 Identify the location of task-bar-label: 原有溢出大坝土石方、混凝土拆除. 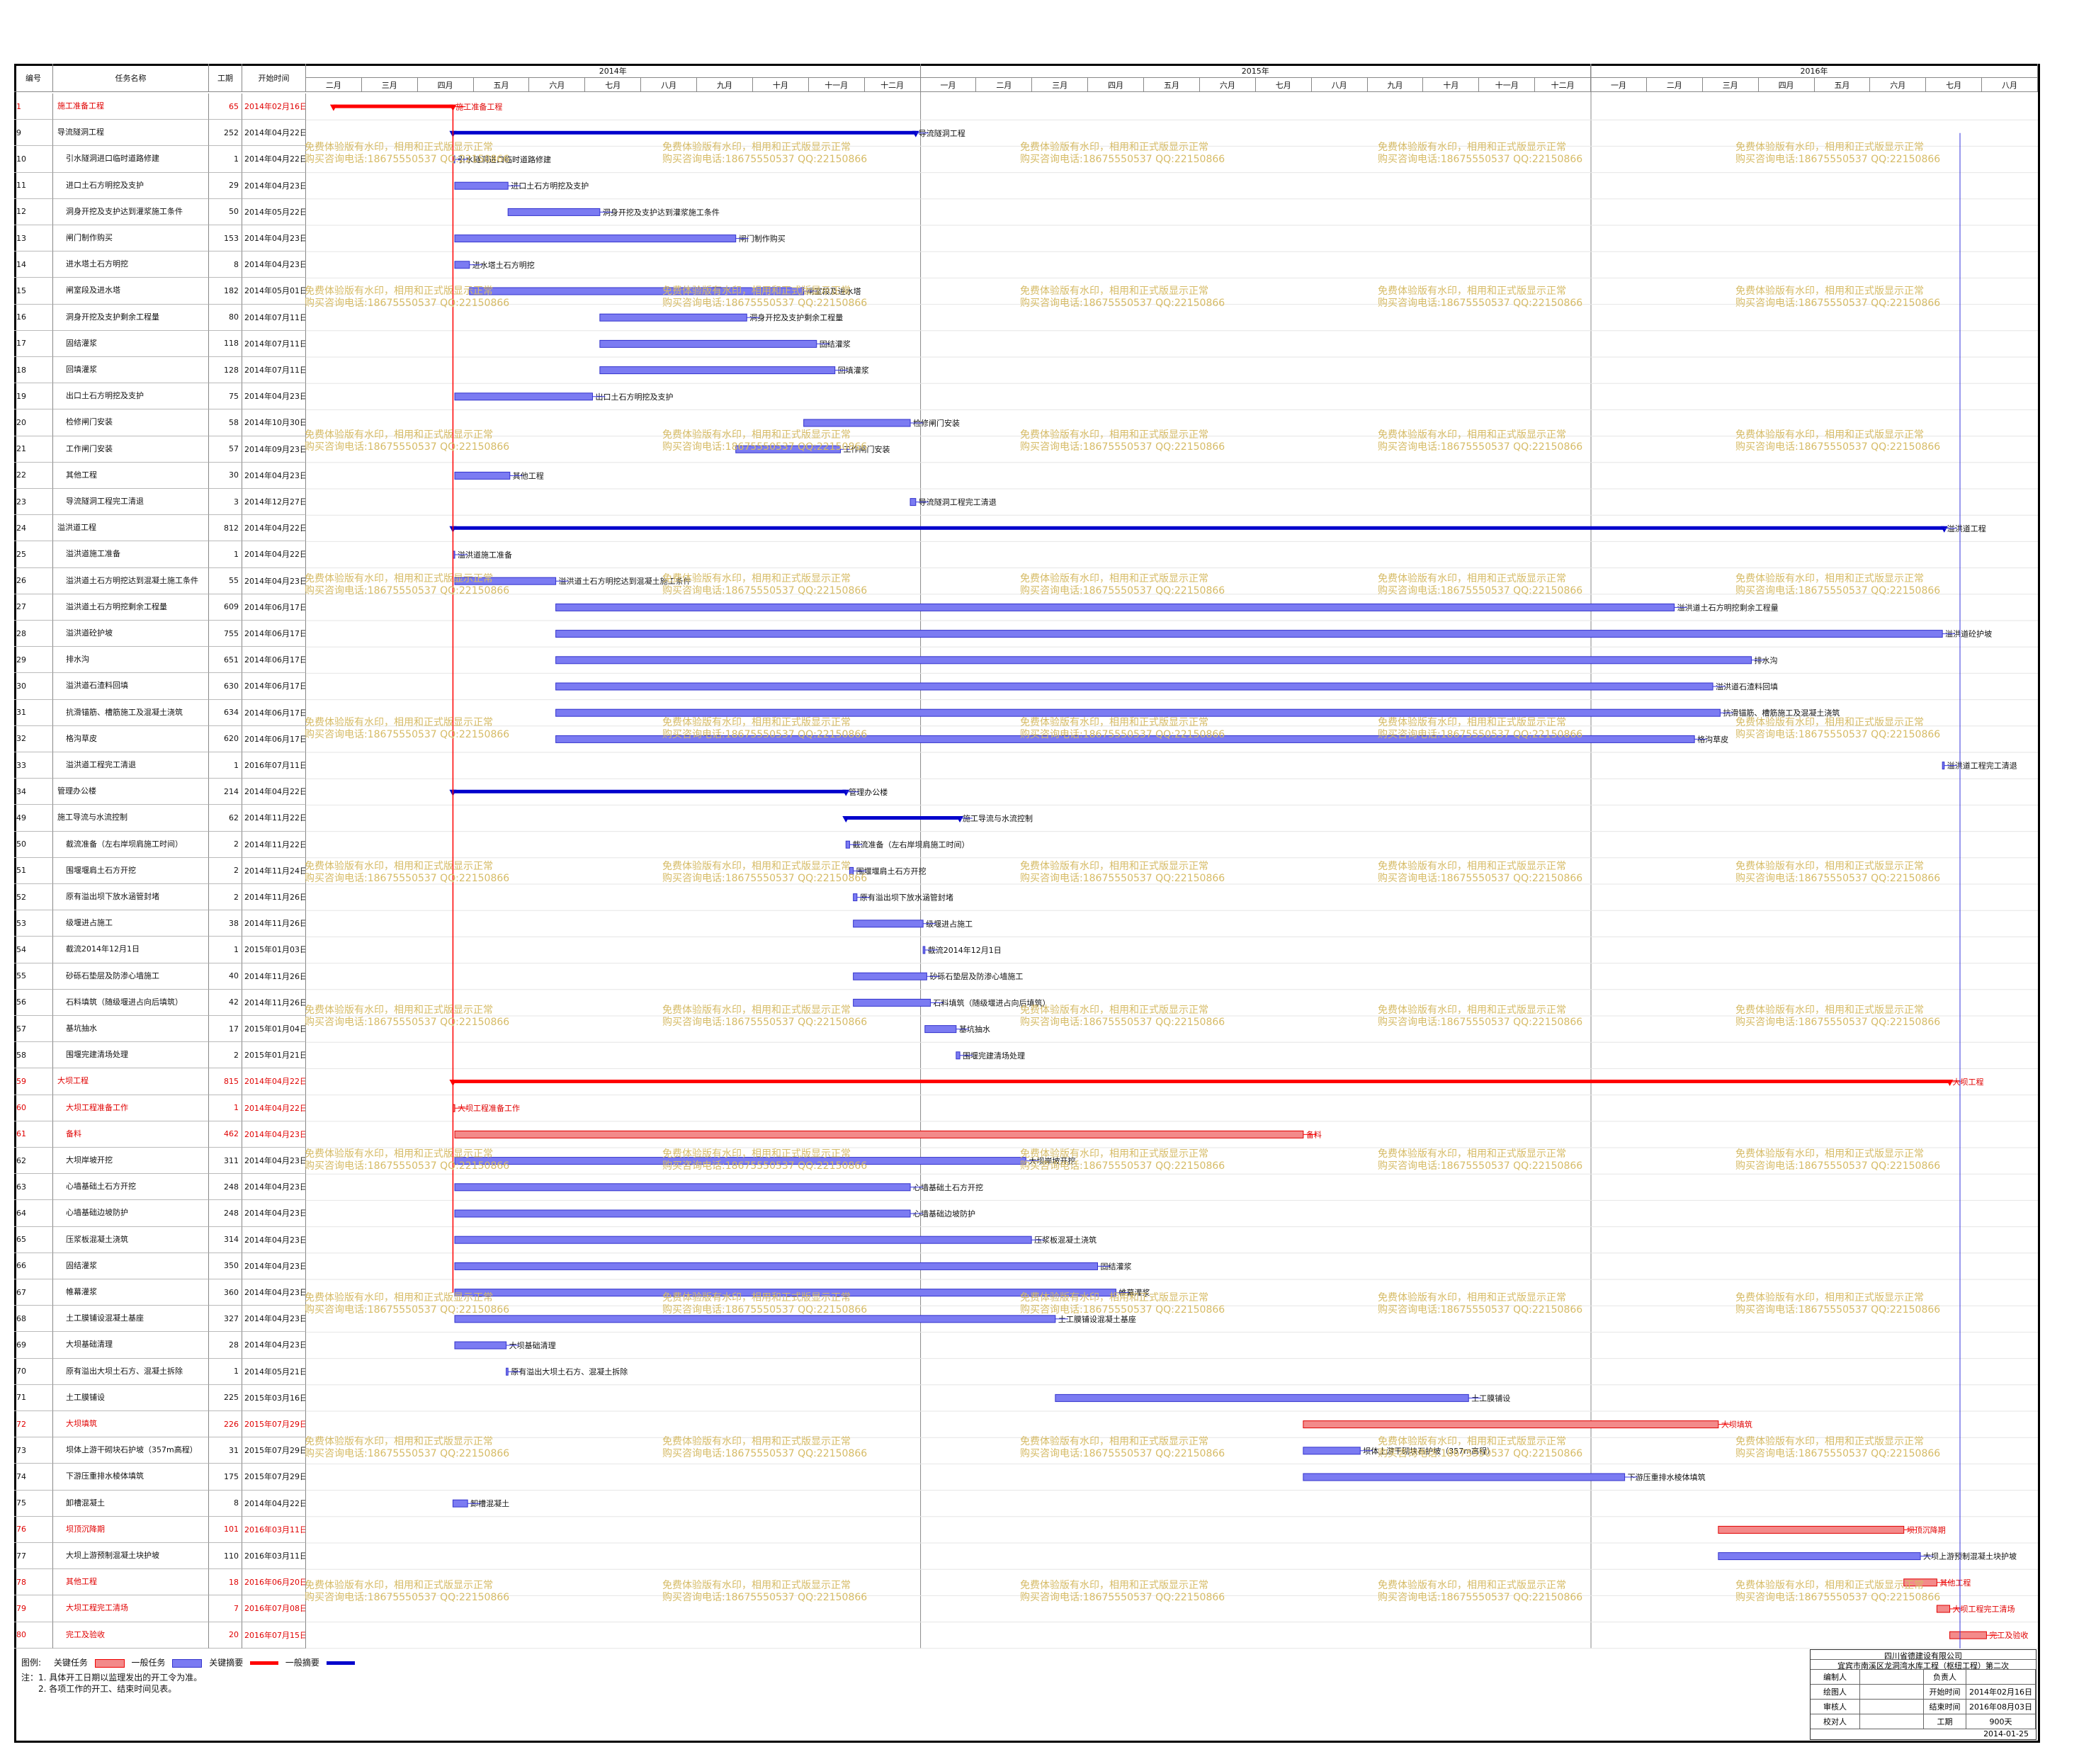
(570, 1371).